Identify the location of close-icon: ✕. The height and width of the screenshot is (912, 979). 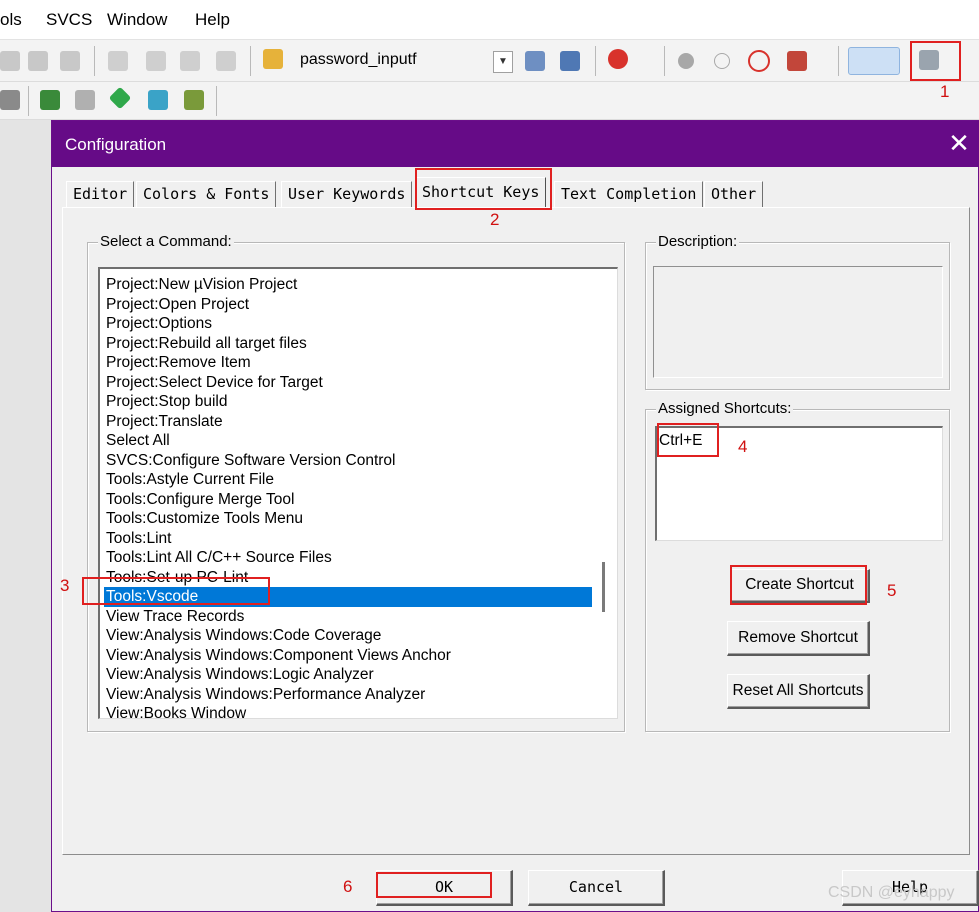
(959, 144).